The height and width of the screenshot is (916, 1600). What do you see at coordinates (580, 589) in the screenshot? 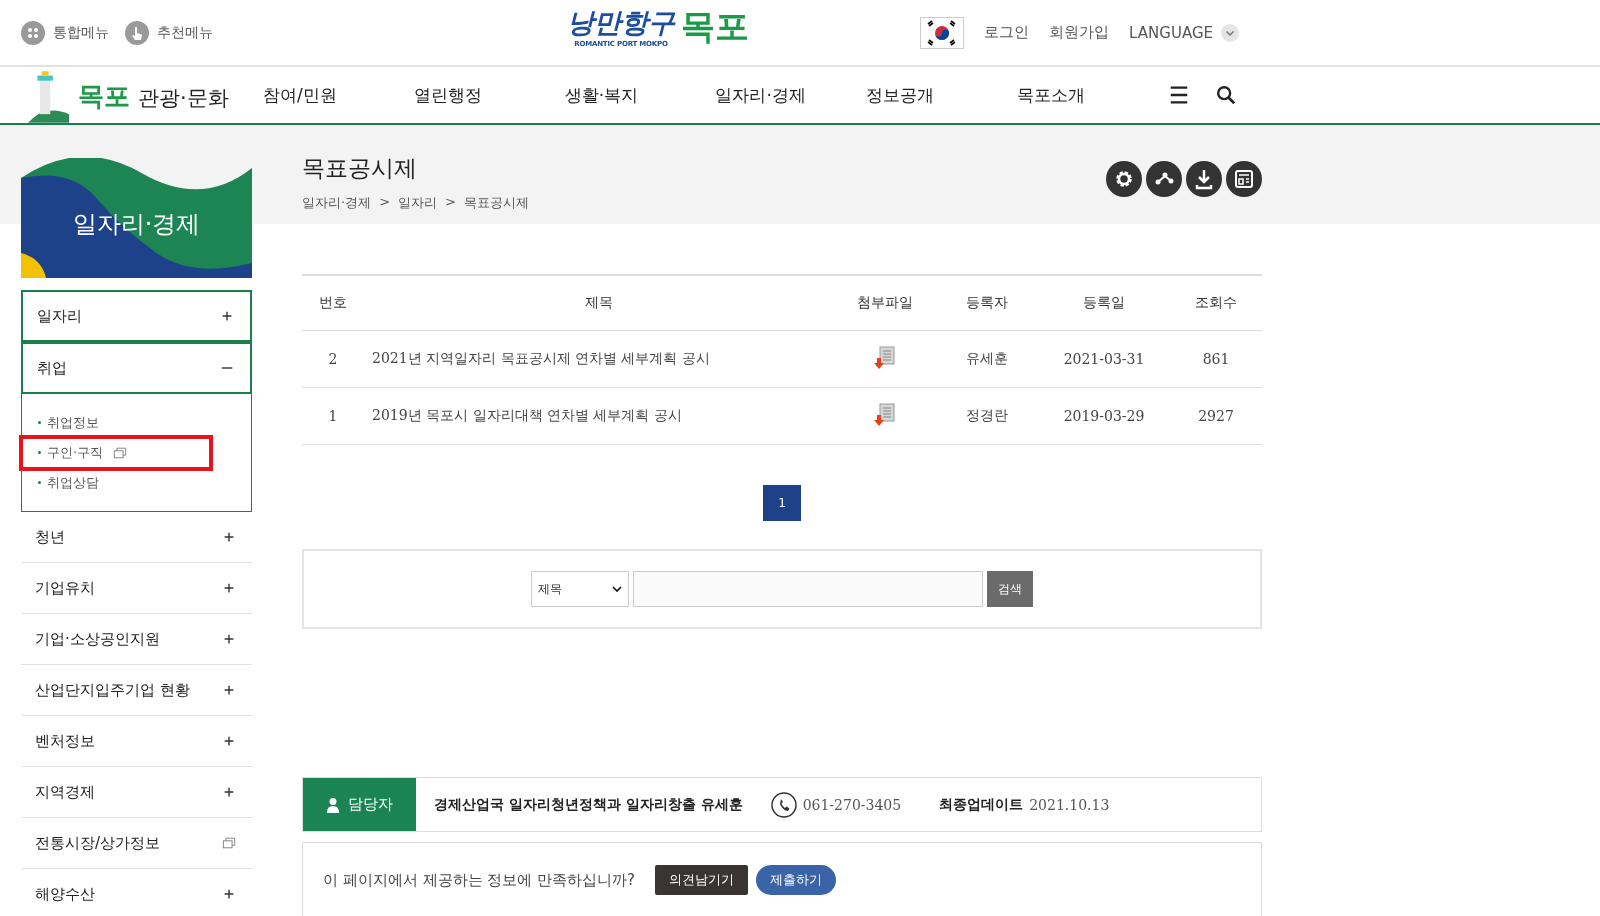
I see `search-type-select: 제목` at bounding box center [580, 589].